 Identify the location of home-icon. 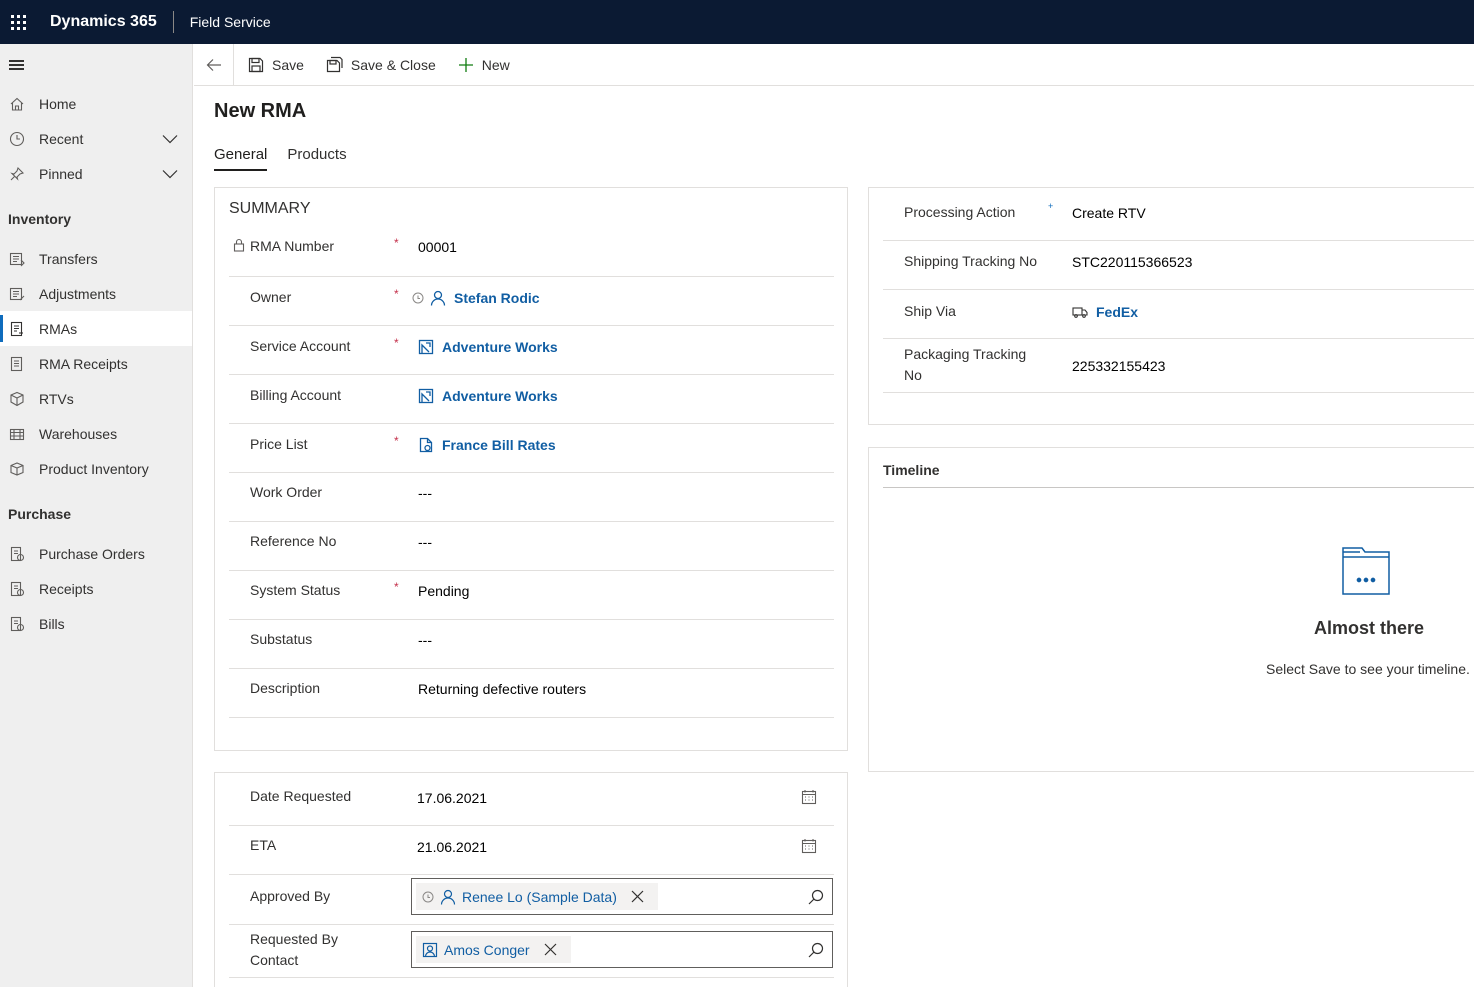
(17, 104).